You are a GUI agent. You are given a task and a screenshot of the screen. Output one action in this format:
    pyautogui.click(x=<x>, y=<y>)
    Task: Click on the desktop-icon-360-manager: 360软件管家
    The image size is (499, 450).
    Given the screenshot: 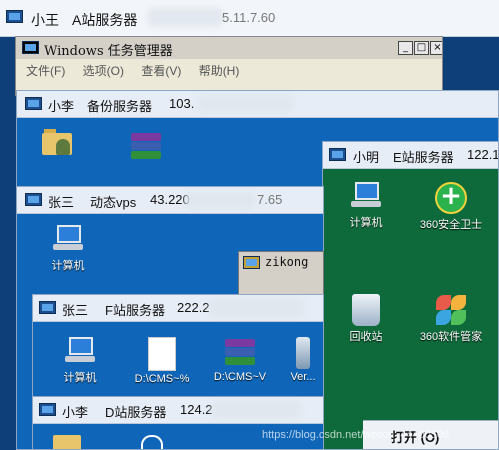 What is the action you would take?
    pyautogui.click(x=451, y=319)
    